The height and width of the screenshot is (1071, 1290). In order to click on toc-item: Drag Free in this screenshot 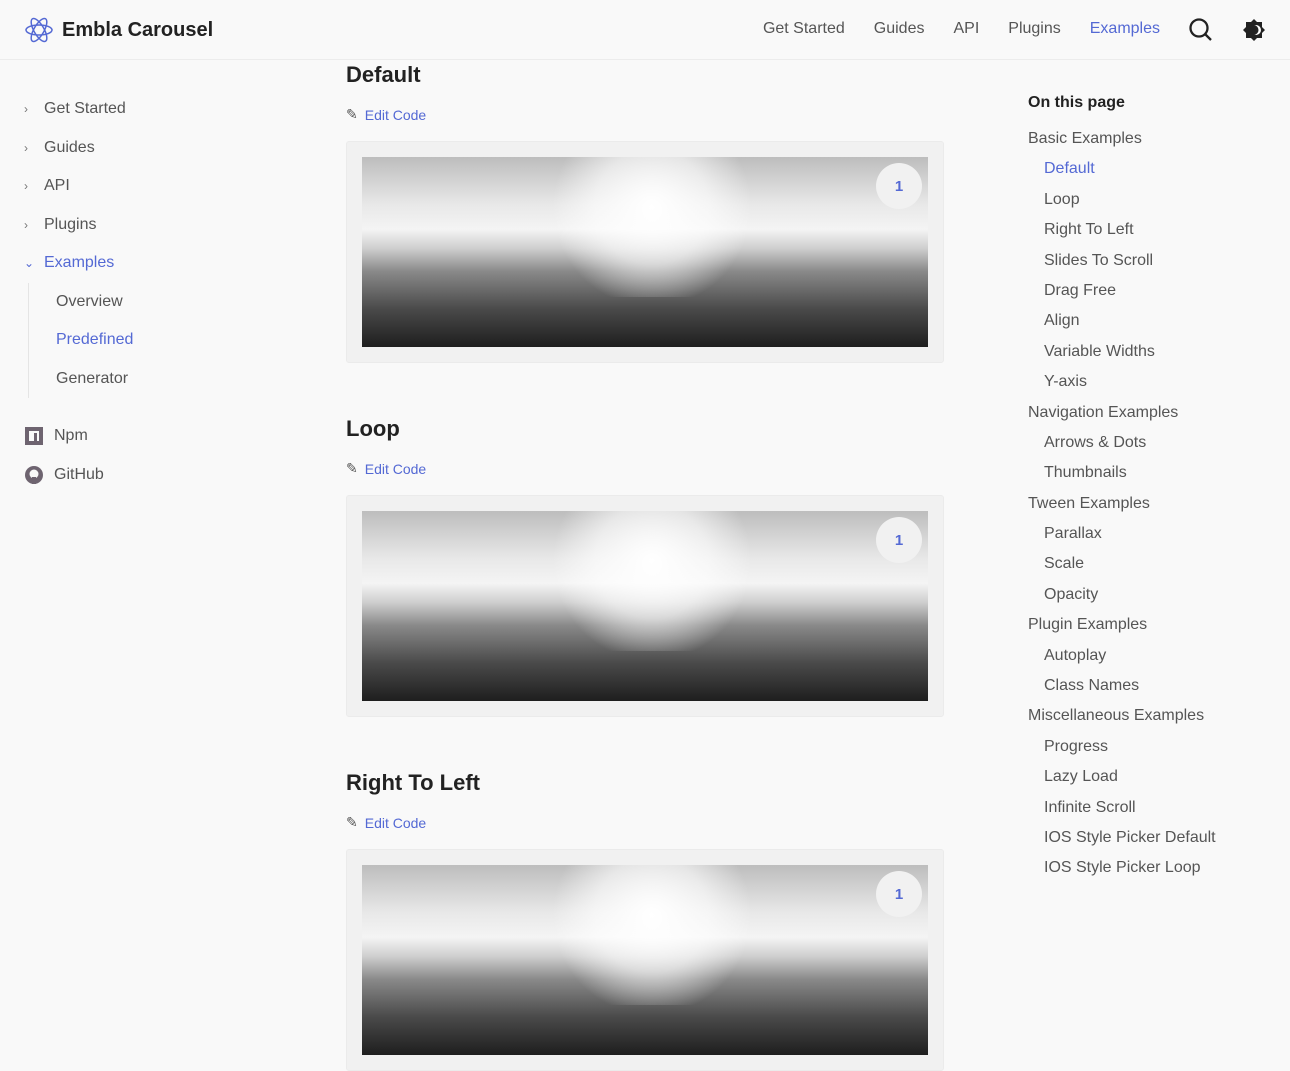, I will do `click(1122, 296)`.